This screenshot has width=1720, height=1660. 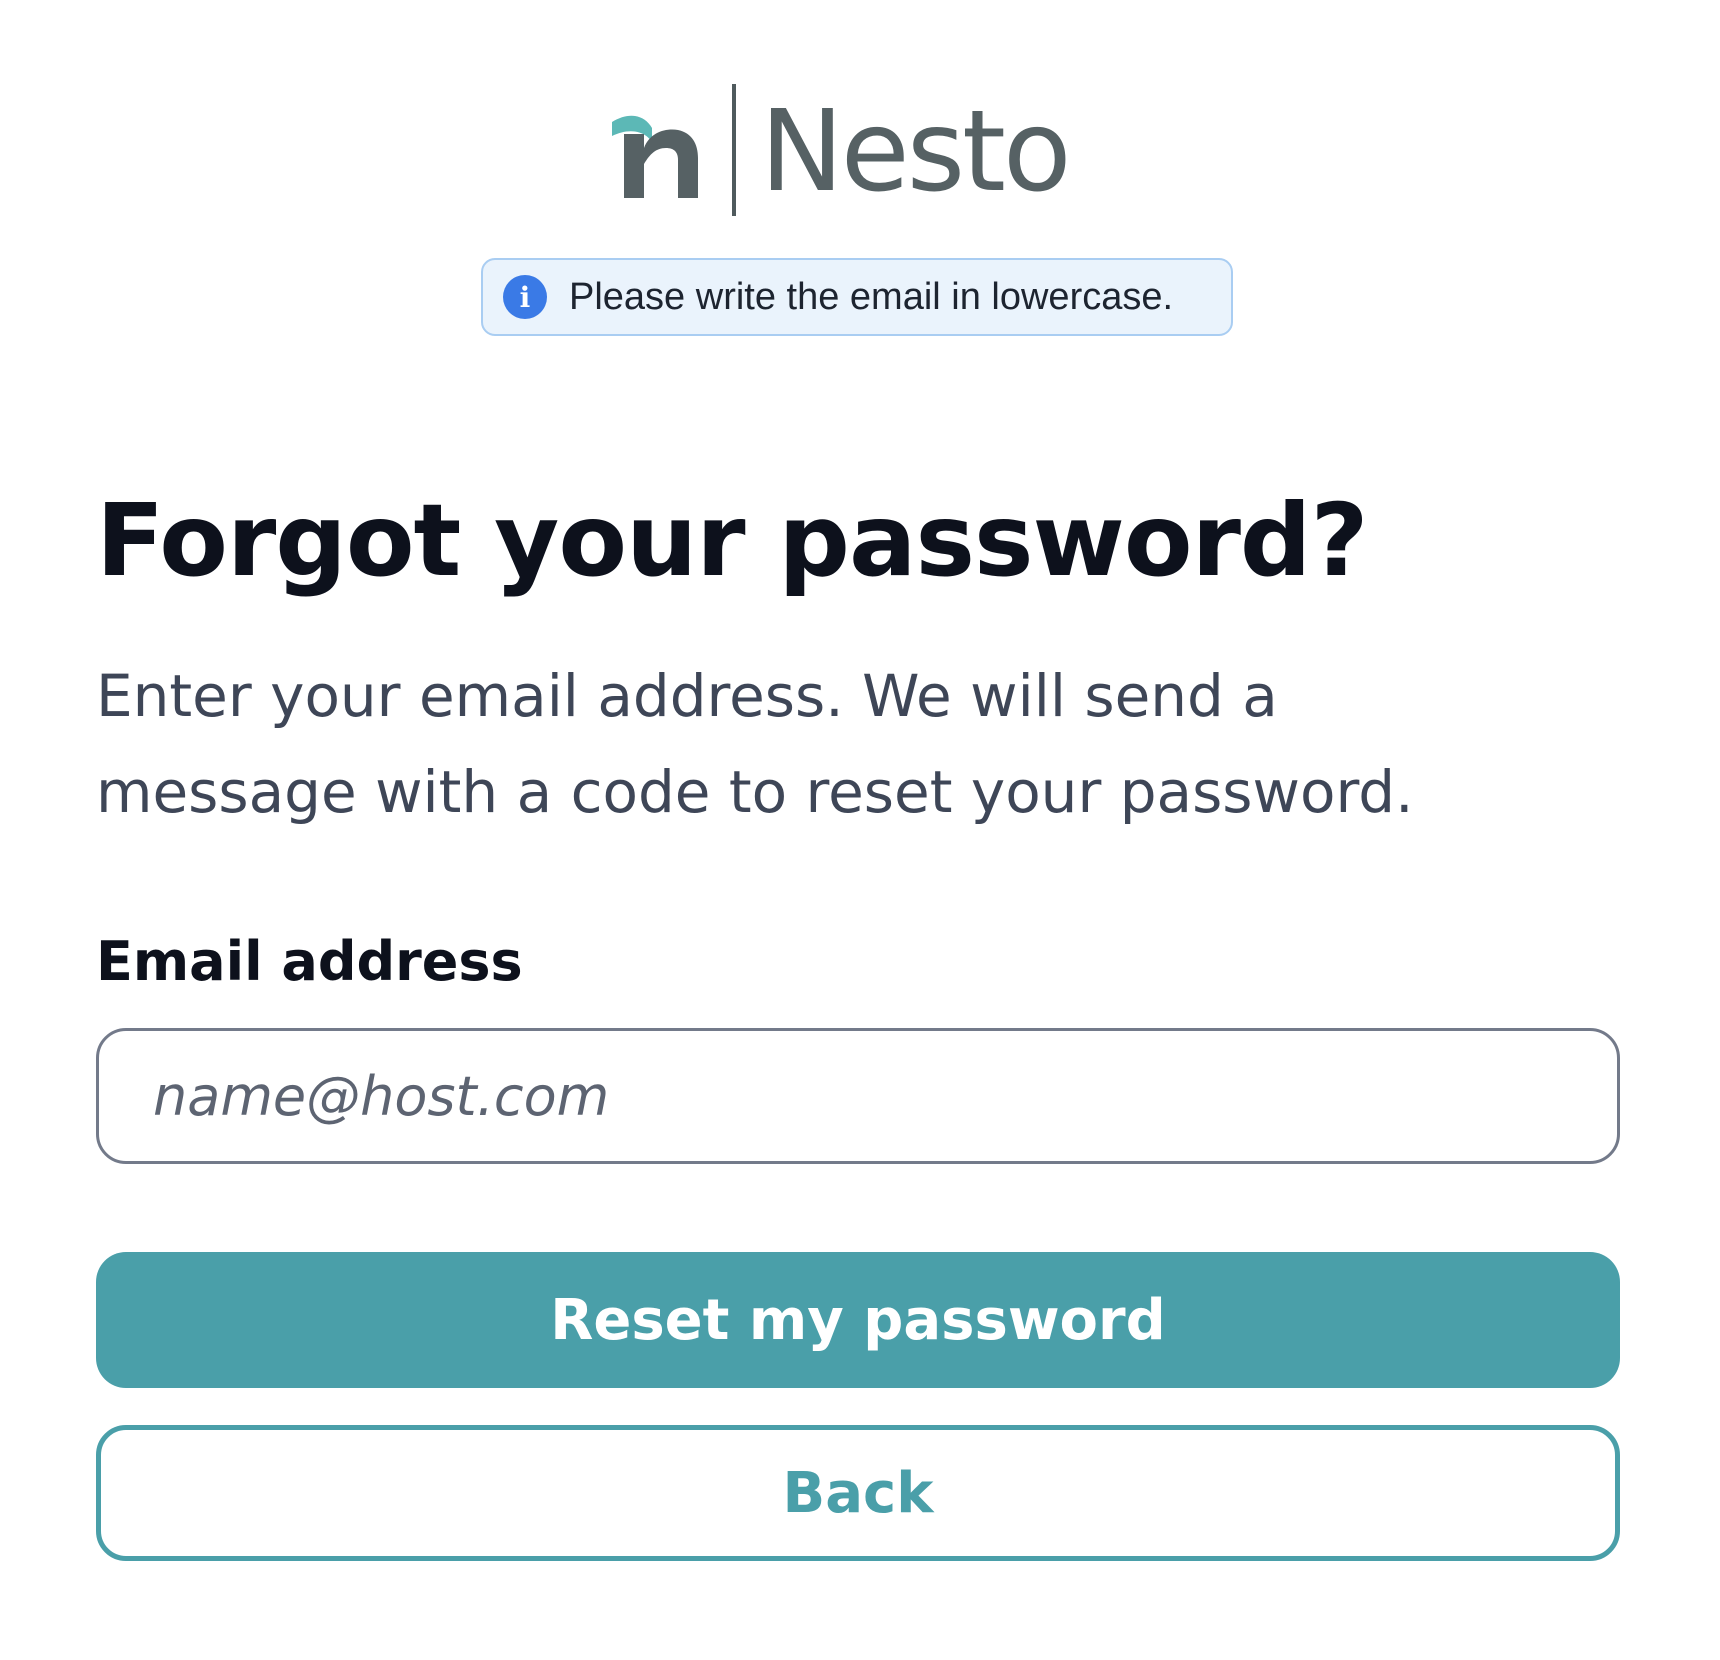 What do you see at coordinates (309, 961) in the screenshot?
I see `email-field-label: Email address` at bounding box center [309, 961].